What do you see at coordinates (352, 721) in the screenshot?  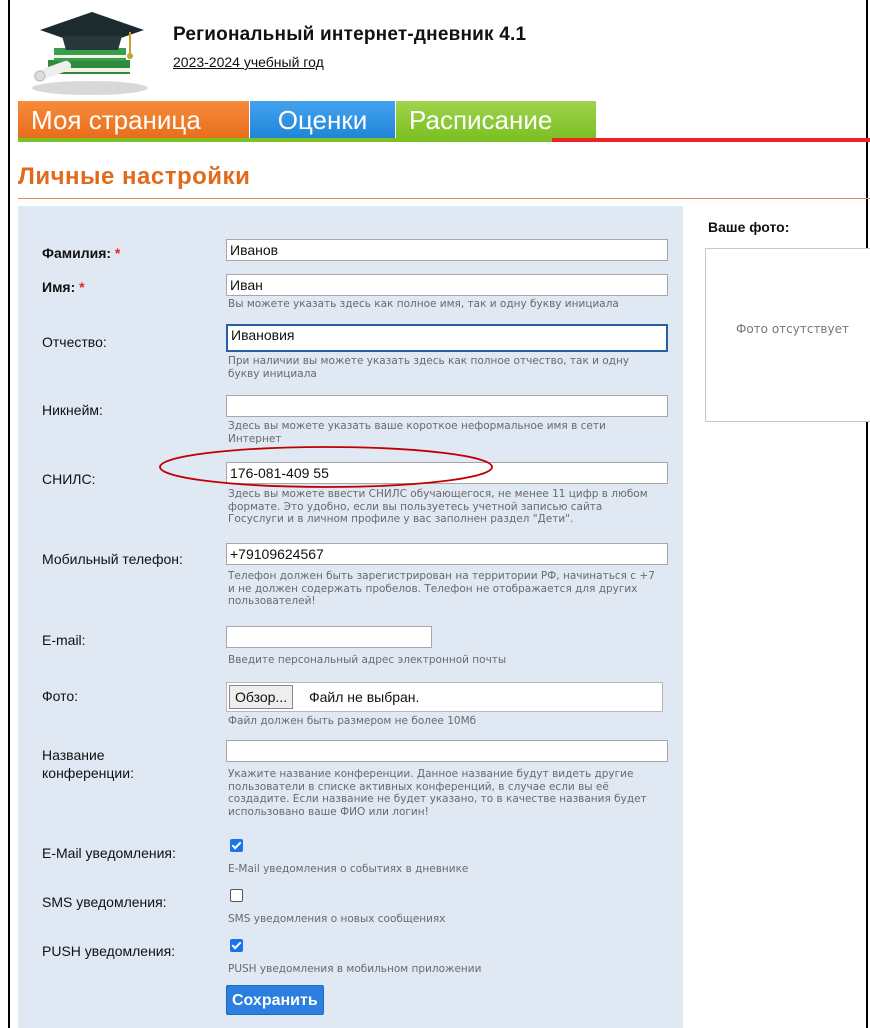 I see `photo-hint: Файл должен быть размером не более 10Мб` at bounding box center [352, 721].